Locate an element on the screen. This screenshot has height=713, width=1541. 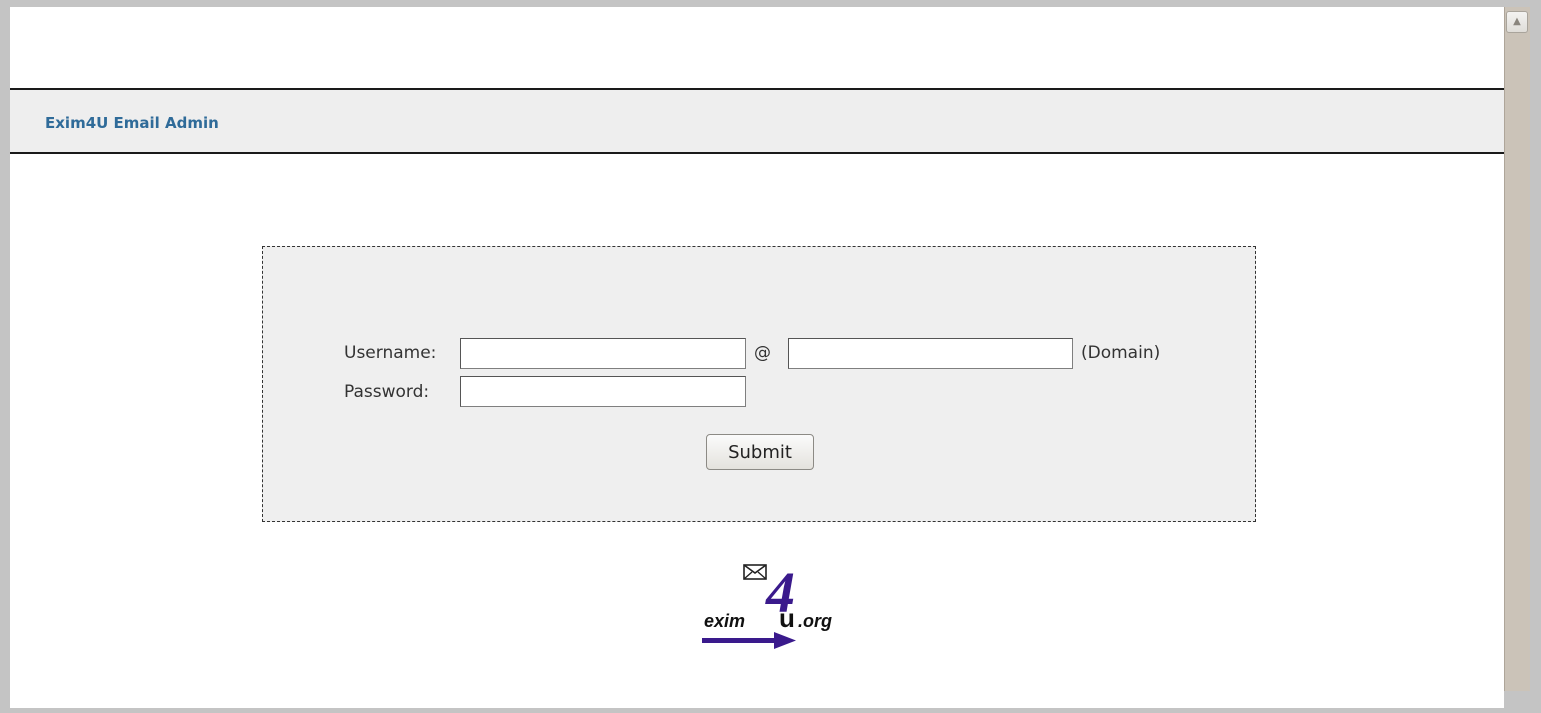
logo-text-suffix: .org is located at coordinates (815, 621).